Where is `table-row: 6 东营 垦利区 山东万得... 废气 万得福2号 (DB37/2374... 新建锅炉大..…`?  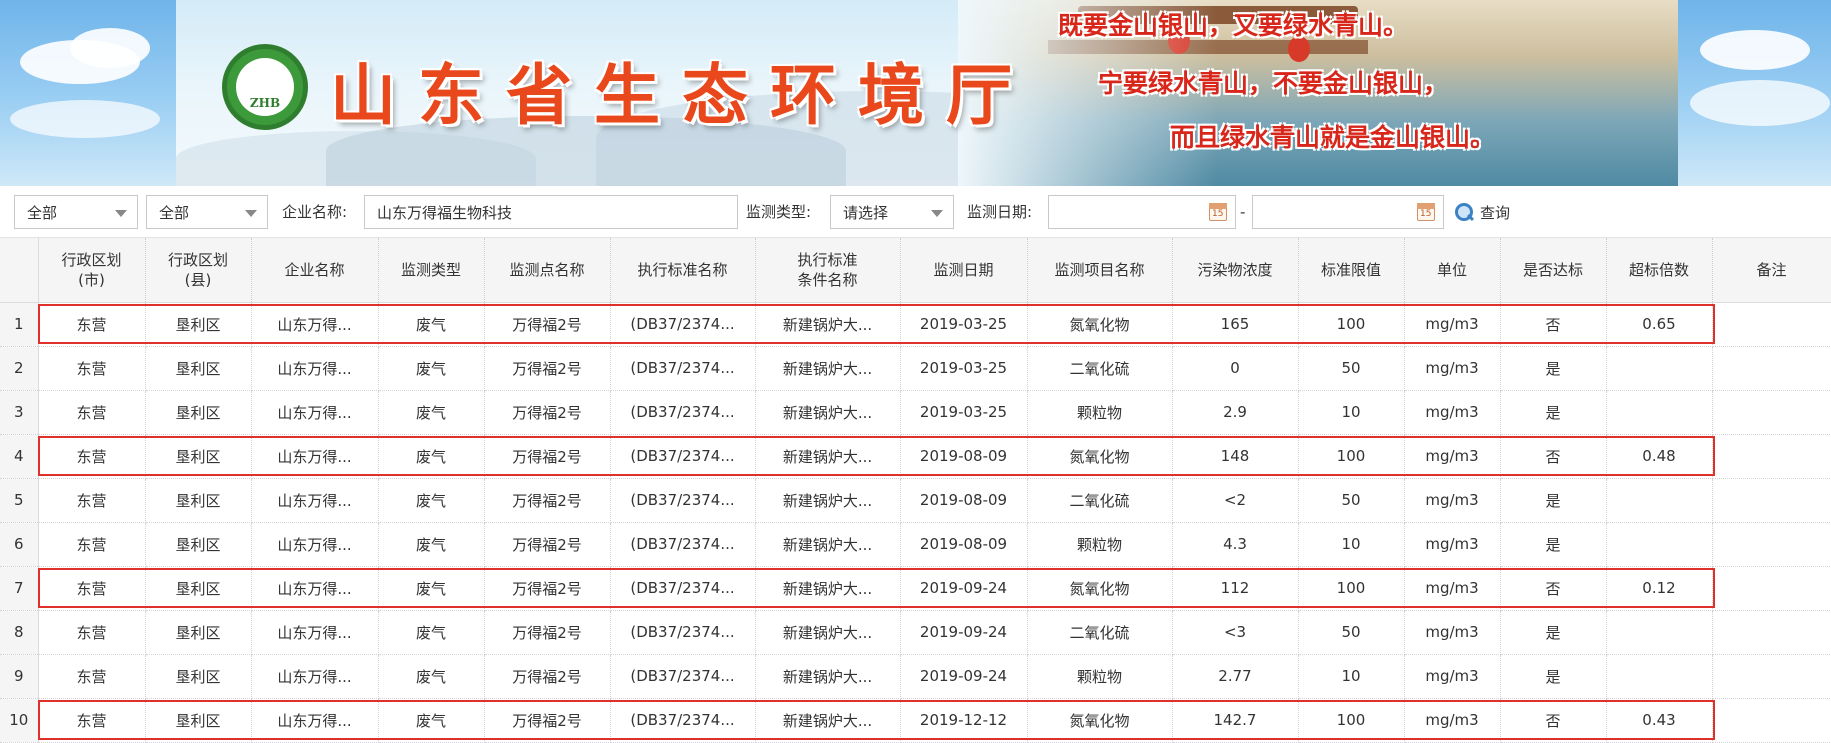 table-row: 6 东营 垦利区 山东万得... 废气 万得福2号 (DB37/2374... 新建锅炉大..… is located at coordinates (915, 544).